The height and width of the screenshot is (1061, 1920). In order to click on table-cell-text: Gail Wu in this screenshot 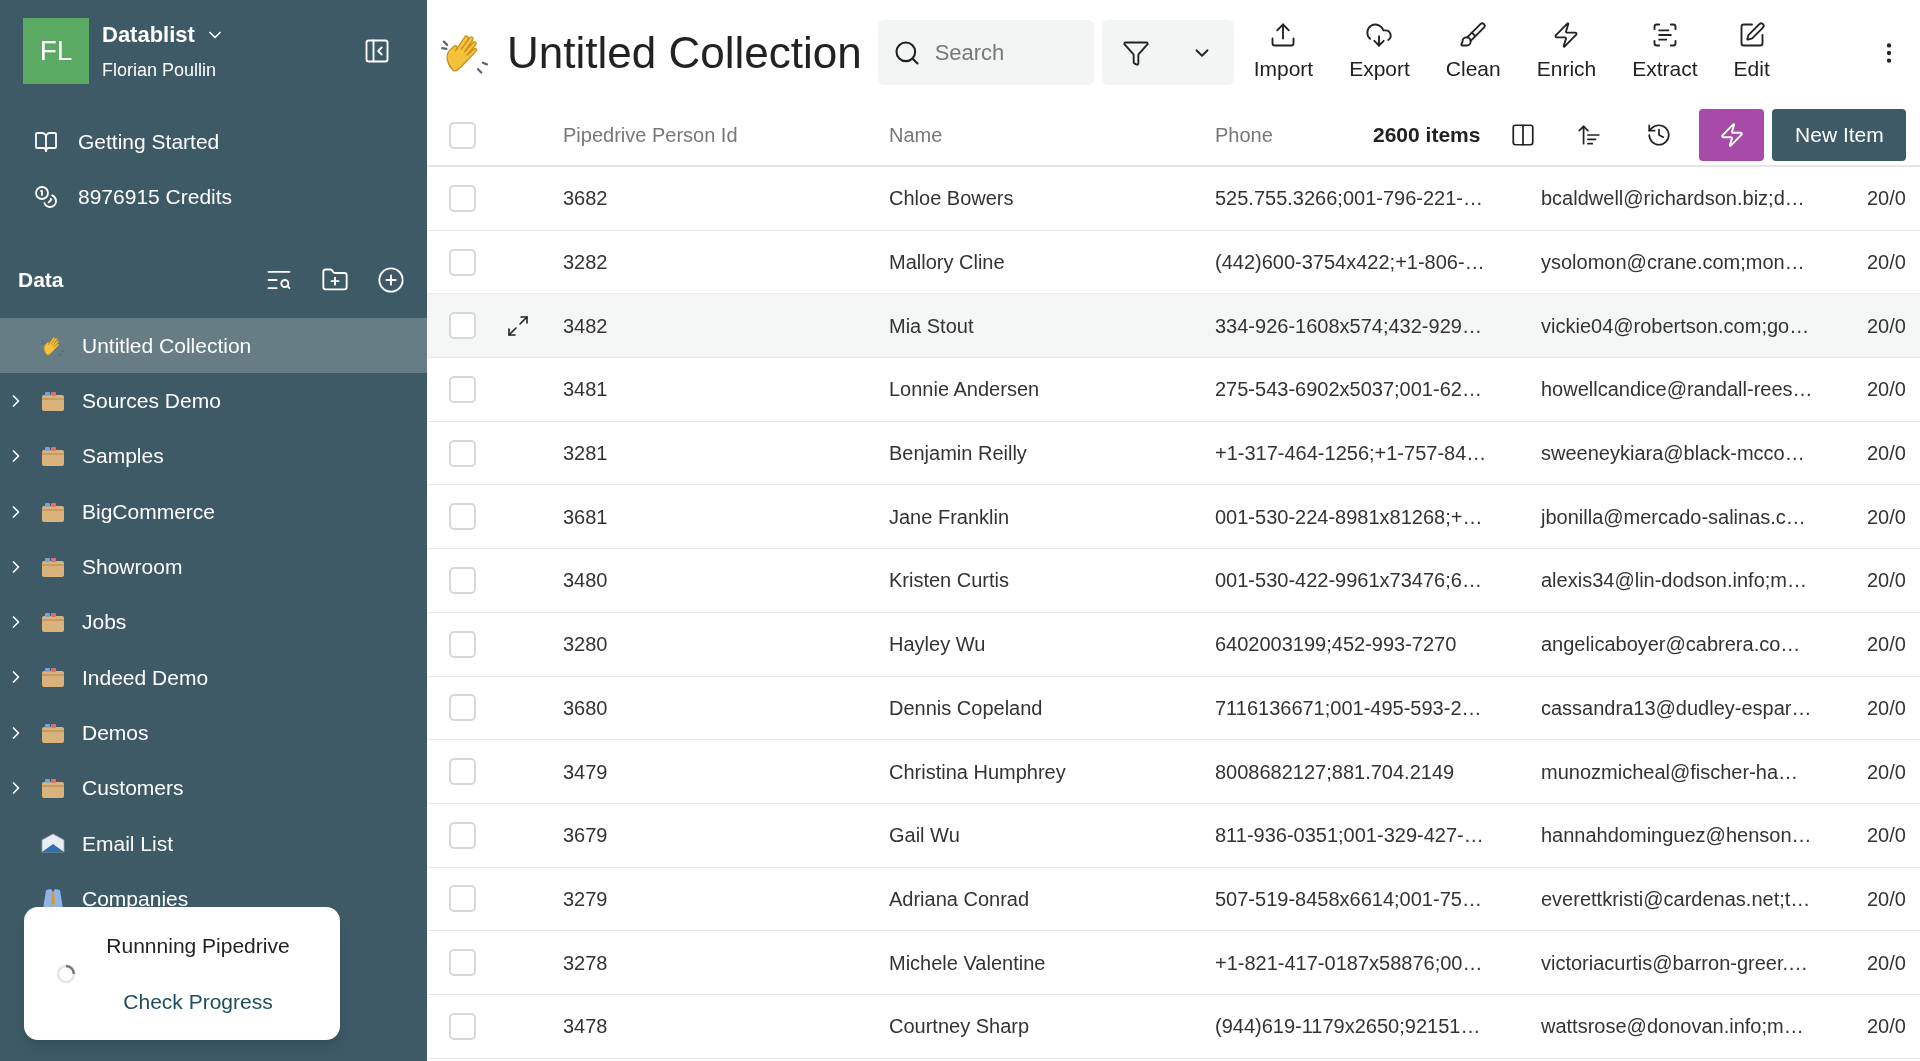, I will do `click(925, 836)`.